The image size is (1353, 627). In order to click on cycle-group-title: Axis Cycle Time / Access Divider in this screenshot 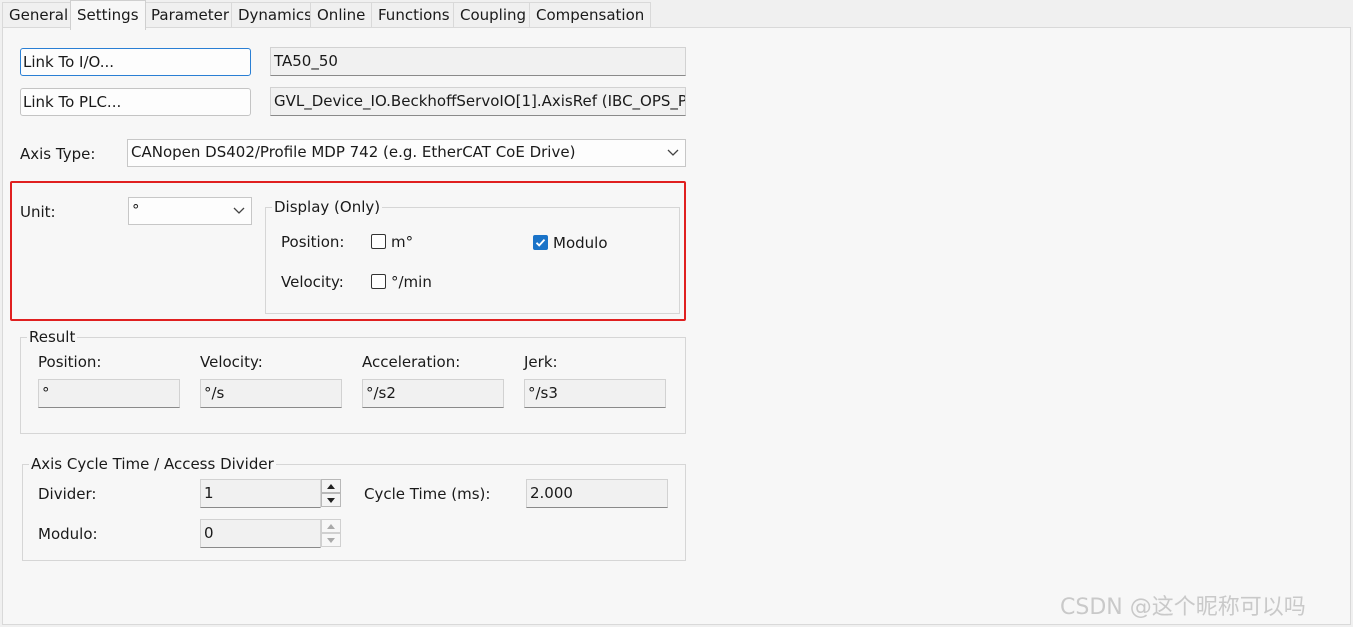, I will do `click(152, 464)`.